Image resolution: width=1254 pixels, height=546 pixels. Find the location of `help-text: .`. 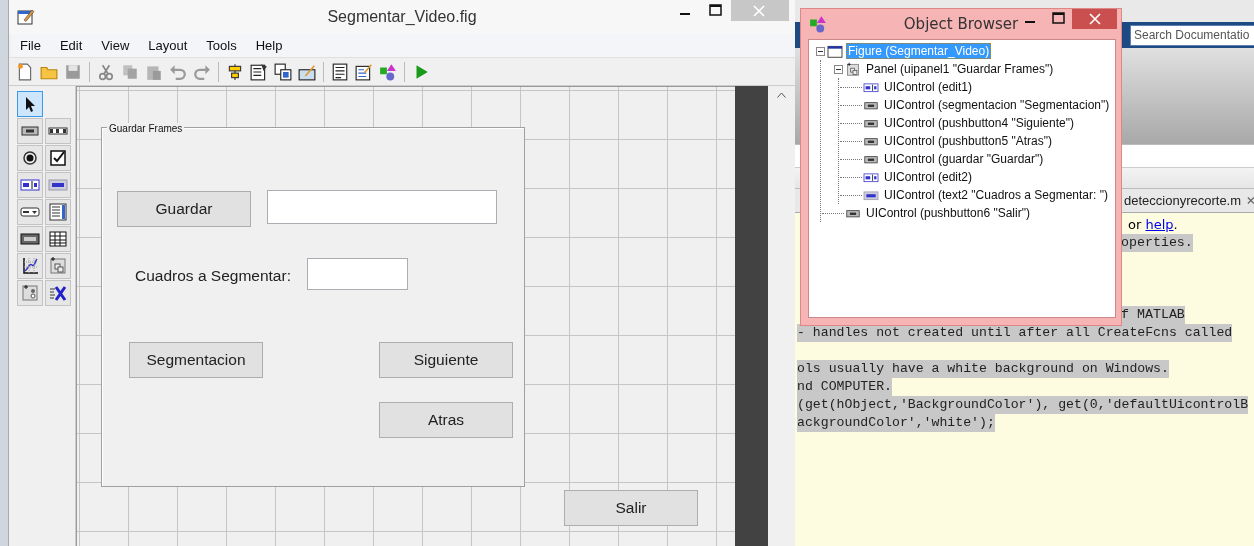

help-text: . is located at coordinates (1175, 224).